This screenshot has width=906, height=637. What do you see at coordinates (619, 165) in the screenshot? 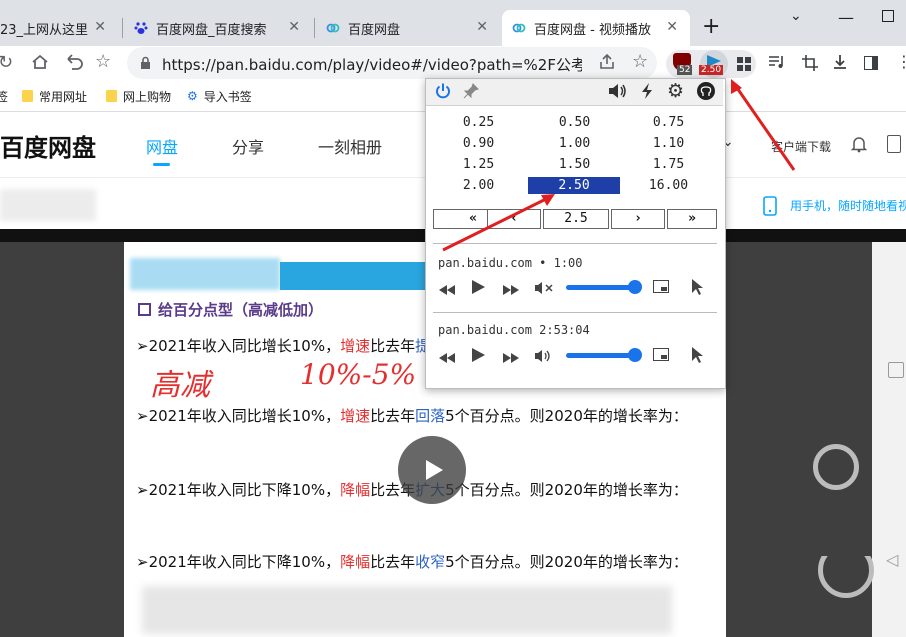
I see `annotation-arrows` at bounding box center [619, 165].